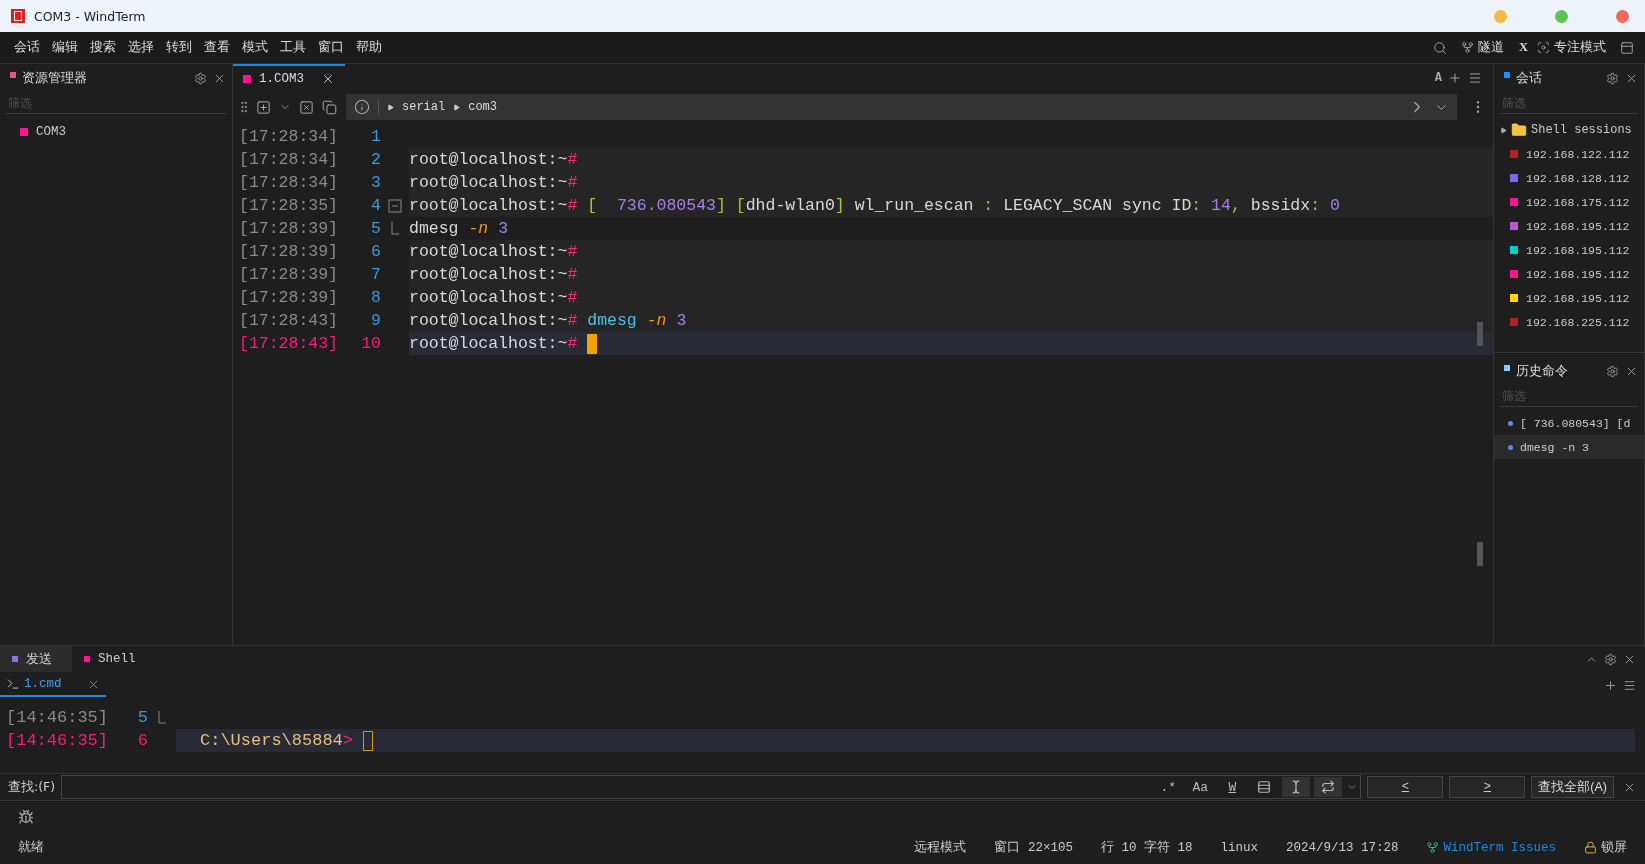  What do you see at coordinates (1342, 847) in the screenshot?
I see `status-item: 2024/9/13 17:28` at bounding box center [1342, 847].